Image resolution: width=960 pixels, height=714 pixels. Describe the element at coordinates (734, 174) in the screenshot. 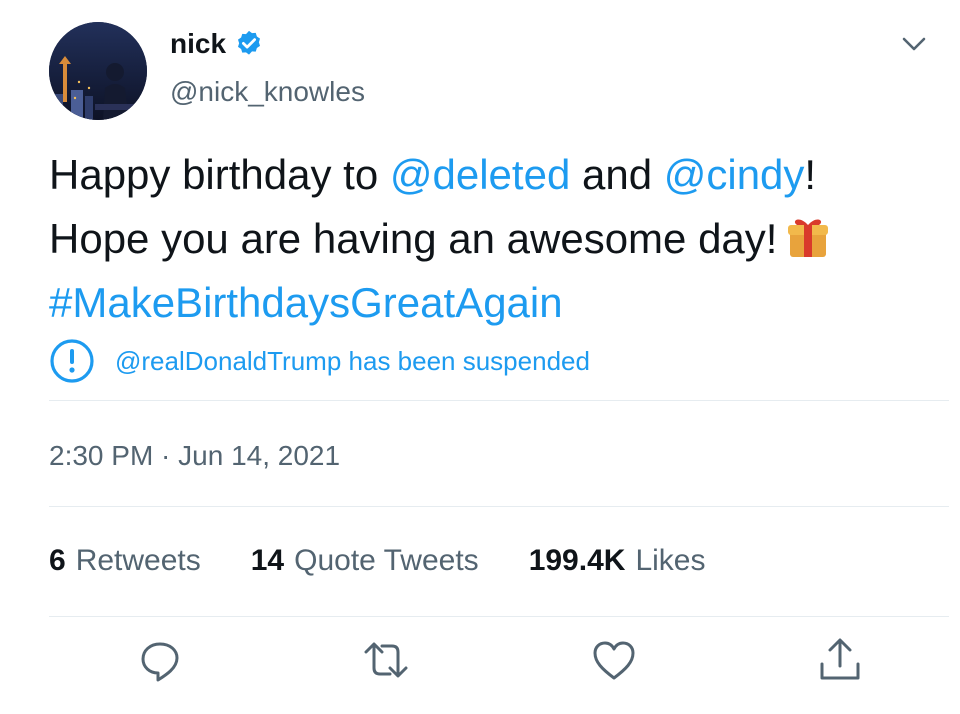

I see `mention-link: @cindy` at that location.